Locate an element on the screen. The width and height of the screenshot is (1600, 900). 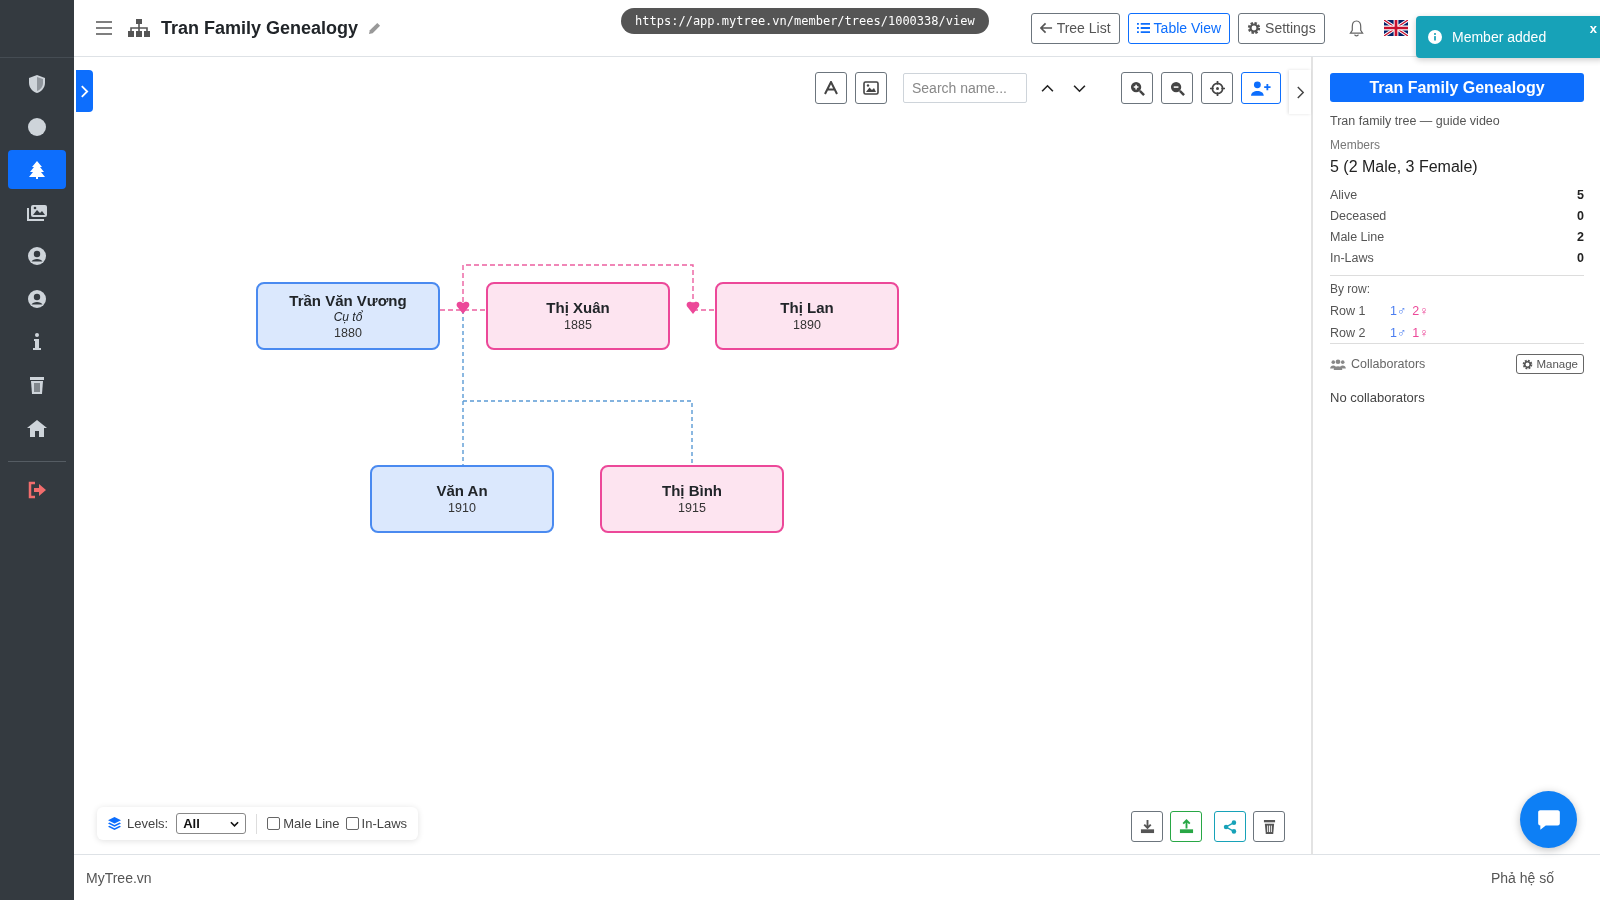
header-button: Table View is located at coordinates (1179, 28).